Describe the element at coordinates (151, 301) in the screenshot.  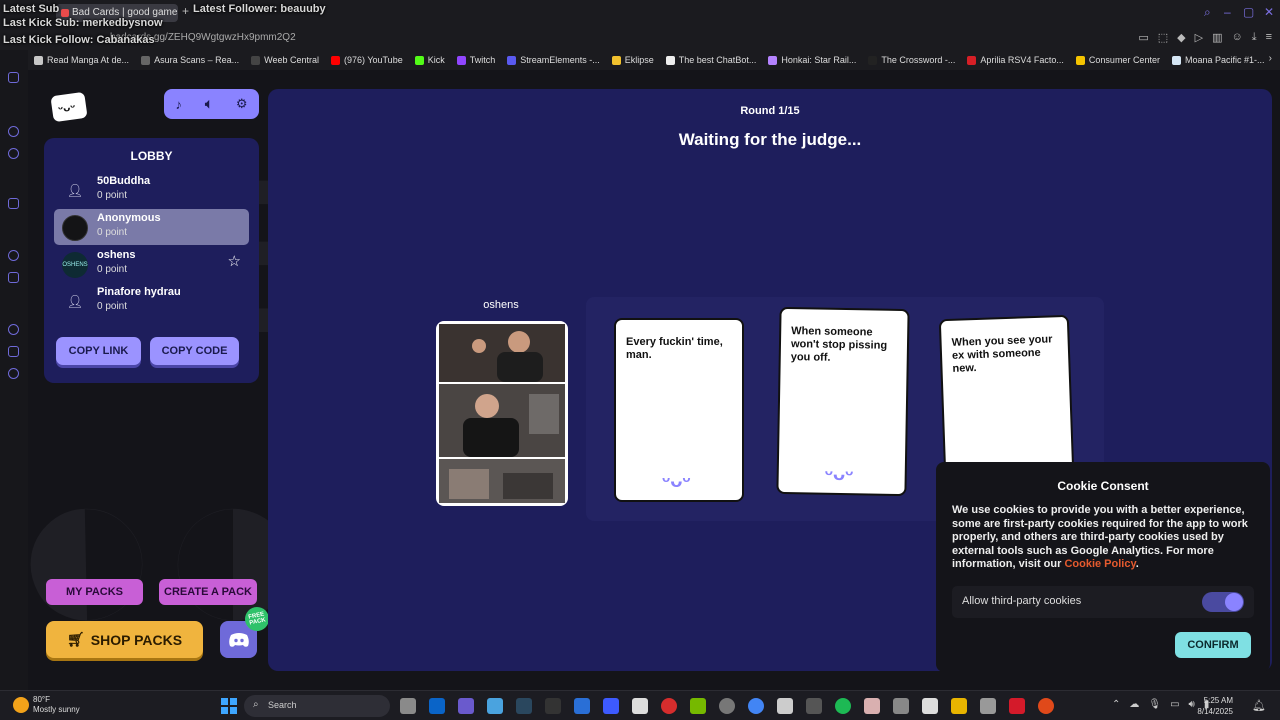
I see `player-row: 👤︎ Pinafore hydrau 0 point` at that location.